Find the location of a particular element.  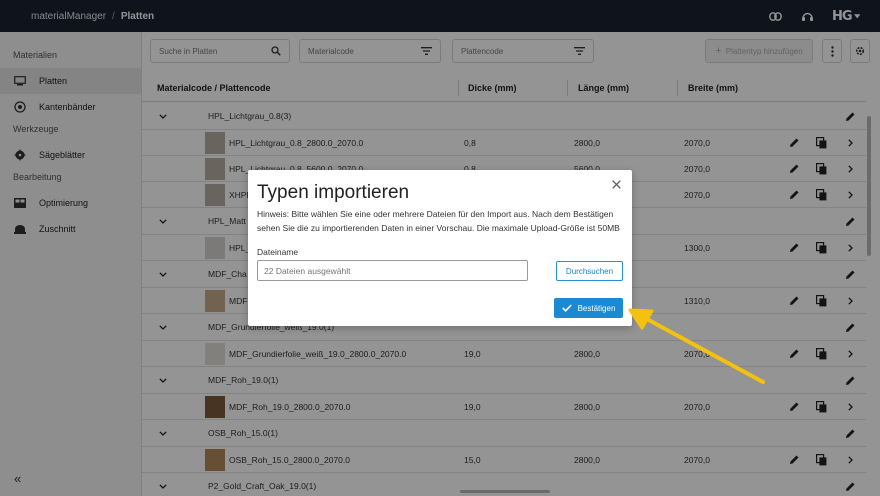

dialog-title: Typen importieren is located at coordinates (333, 192).